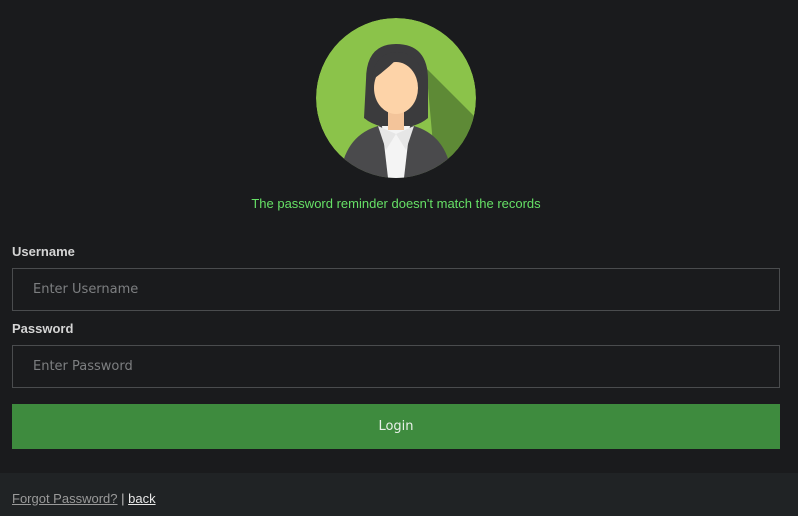  What do you see at coordinates (65, 498) in the screenshot?
I see `forgot-password-link: Forgot Password?` at bounding box center [65, 498].